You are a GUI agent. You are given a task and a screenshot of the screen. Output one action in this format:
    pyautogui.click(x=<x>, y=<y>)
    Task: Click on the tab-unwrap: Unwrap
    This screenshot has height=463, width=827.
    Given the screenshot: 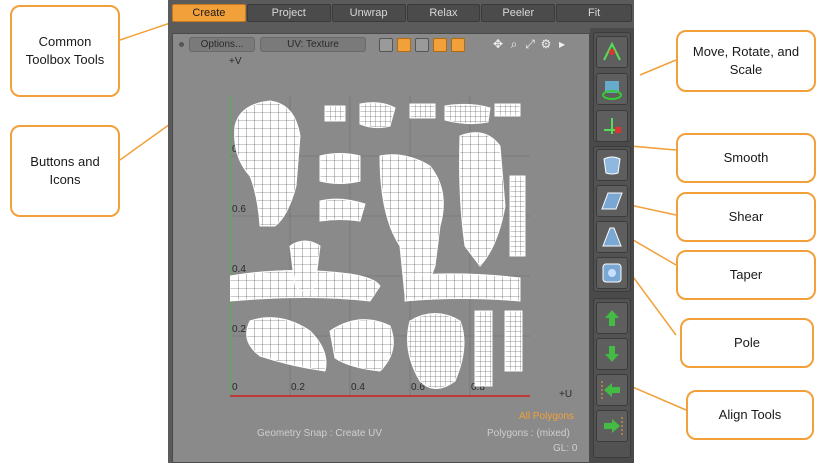 What is the action you would take?
    pyautogui.click(x=368, y=13)
    